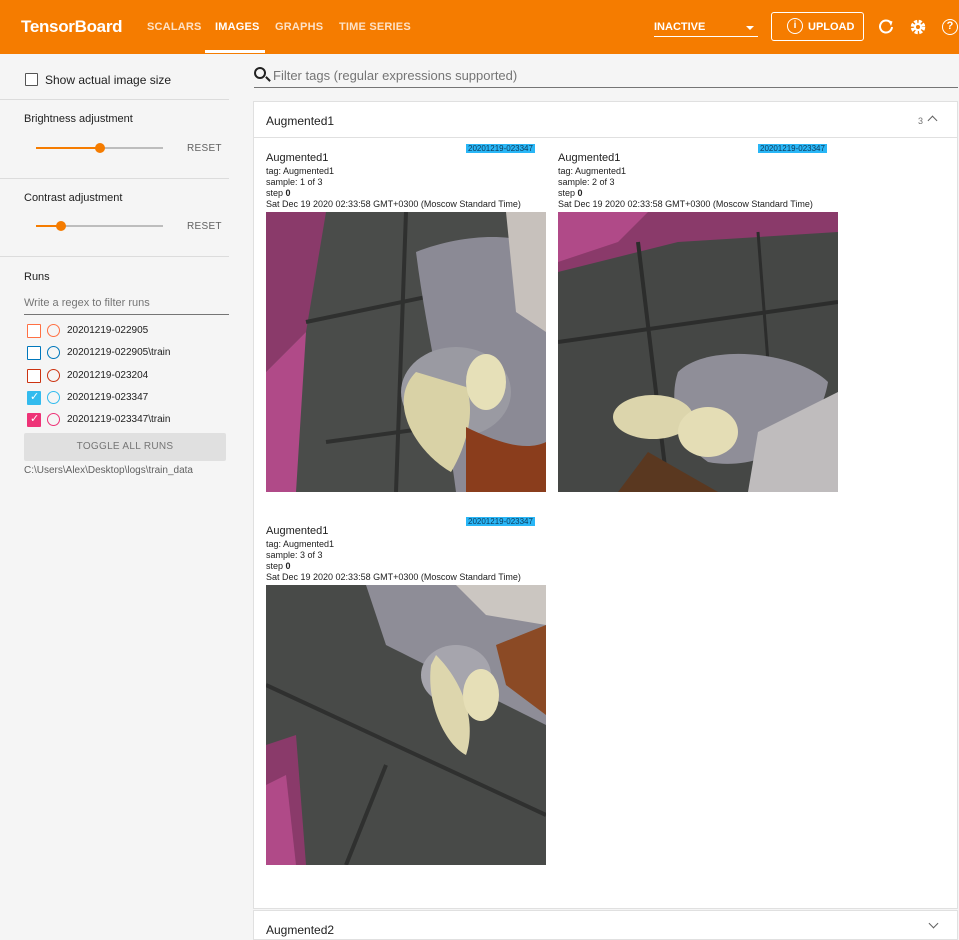 The image size is (959, 940). What do you see at coordinates (294, 182) in the screenshot?
I see `image-sample: sample: 1 of 3` at bounding box center [294, 182].